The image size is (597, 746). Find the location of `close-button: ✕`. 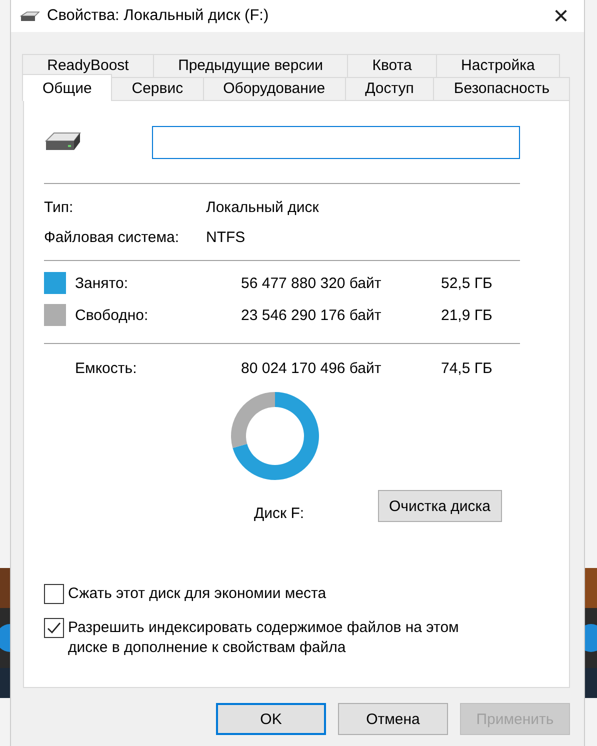

close-button: ✕ is located at coordinates (561, 16).